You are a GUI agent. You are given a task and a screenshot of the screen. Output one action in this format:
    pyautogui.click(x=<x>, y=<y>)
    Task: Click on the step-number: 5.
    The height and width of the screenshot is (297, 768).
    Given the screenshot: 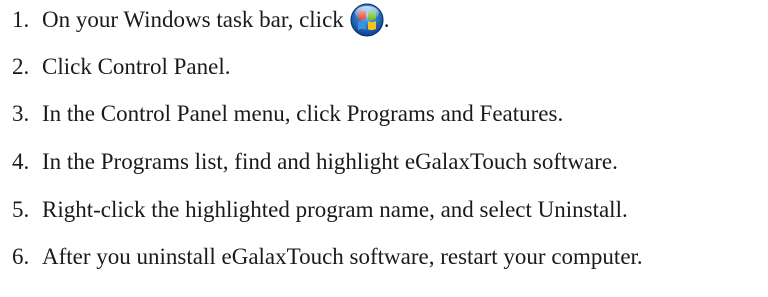 What is the action you would take?
    pyautogui.click(x=21, y=209)
    